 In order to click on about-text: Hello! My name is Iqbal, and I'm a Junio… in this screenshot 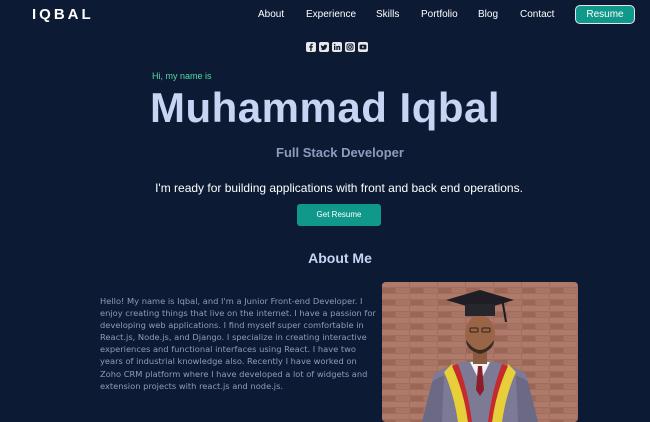, I will do `click(238, 343)`.